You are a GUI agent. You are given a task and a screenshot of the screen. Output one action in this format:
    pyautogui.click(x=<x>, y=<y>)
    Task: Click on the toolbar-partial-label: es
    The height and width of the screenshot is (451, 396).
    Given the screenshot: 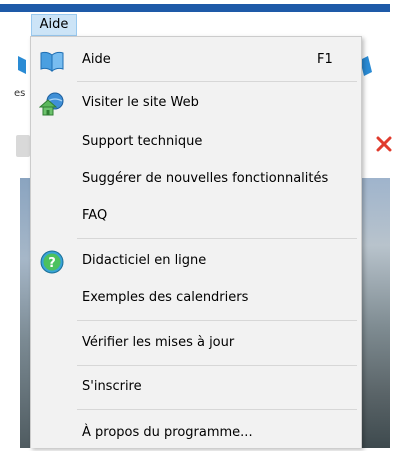 What is the action you would take?
    pyautogui.click(x=20, y=93)
    